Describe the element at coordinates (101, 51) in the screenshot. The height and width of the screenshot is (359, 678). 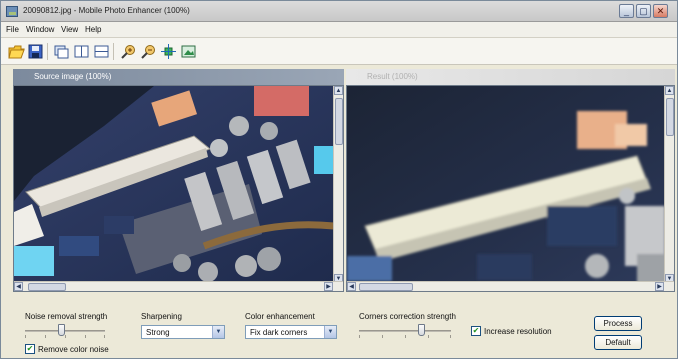
I see `split-horizontal-icon` at that location.